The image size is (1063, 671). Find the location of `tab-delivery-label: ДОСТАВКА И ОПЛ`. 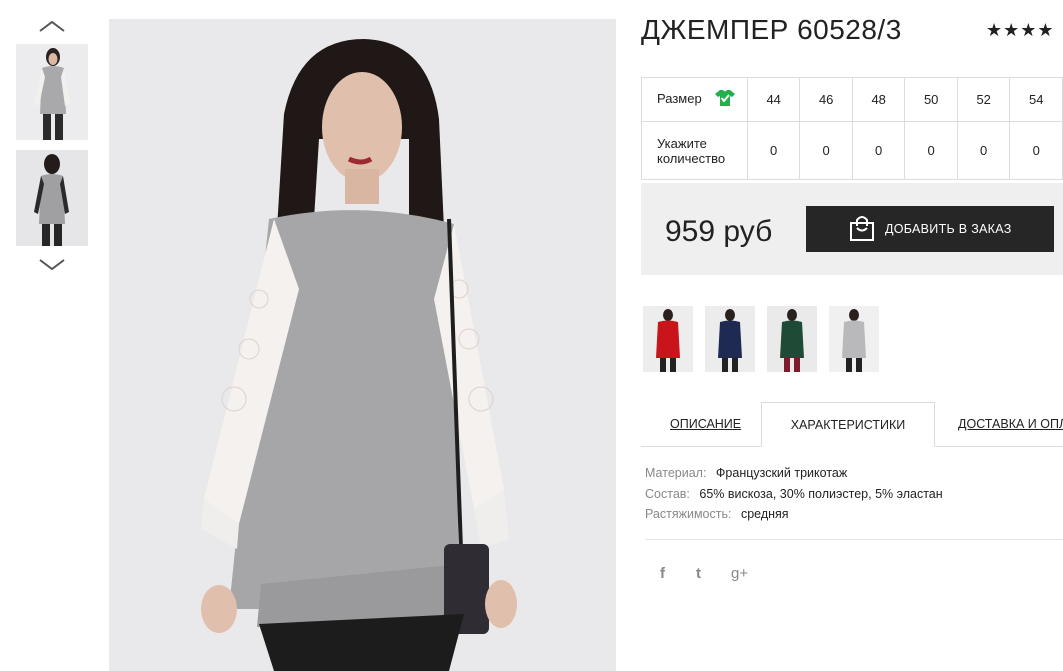

tab-delivery-label: ДОСТАВКА И ОПЛ is located at coordinates (1010, 424).